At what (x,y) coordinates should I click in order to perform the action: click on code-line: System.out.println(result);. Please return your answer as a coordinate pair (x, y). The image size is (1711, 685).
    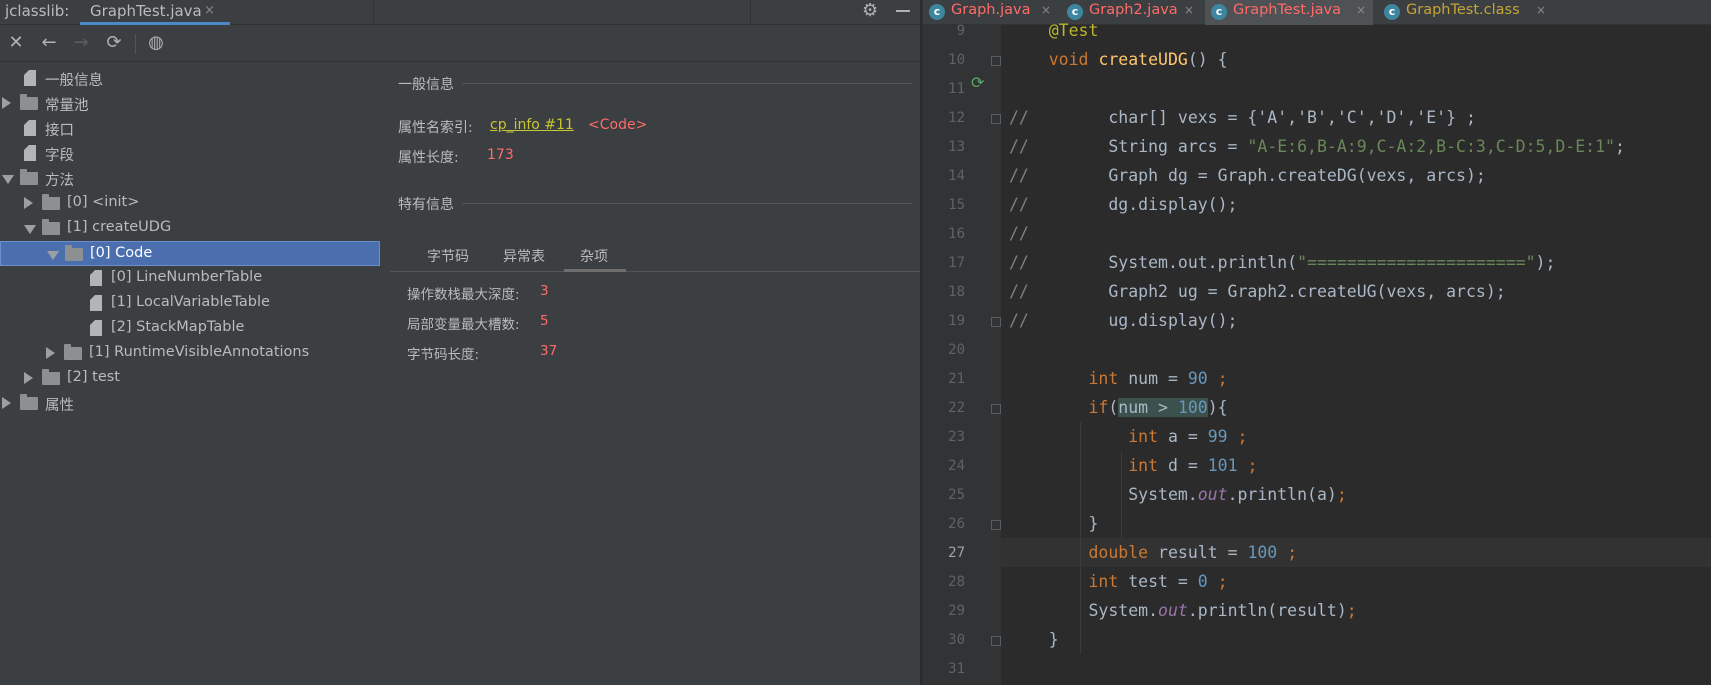
    Looking at the image, I should click on (1356, 610).